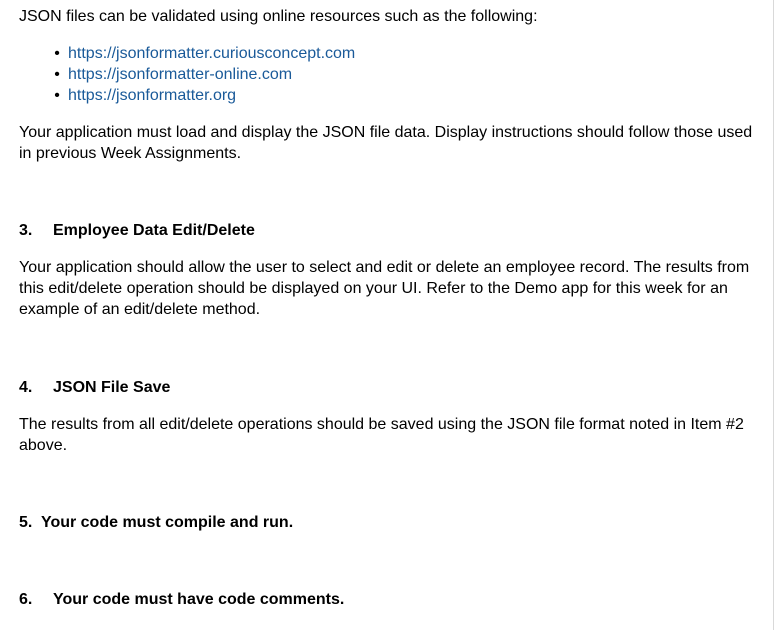  Describe the element at coordinates (391, 230) in the screenshot. I see `section-3-heading: 3. Employee Data Edit/Delete` at that location.